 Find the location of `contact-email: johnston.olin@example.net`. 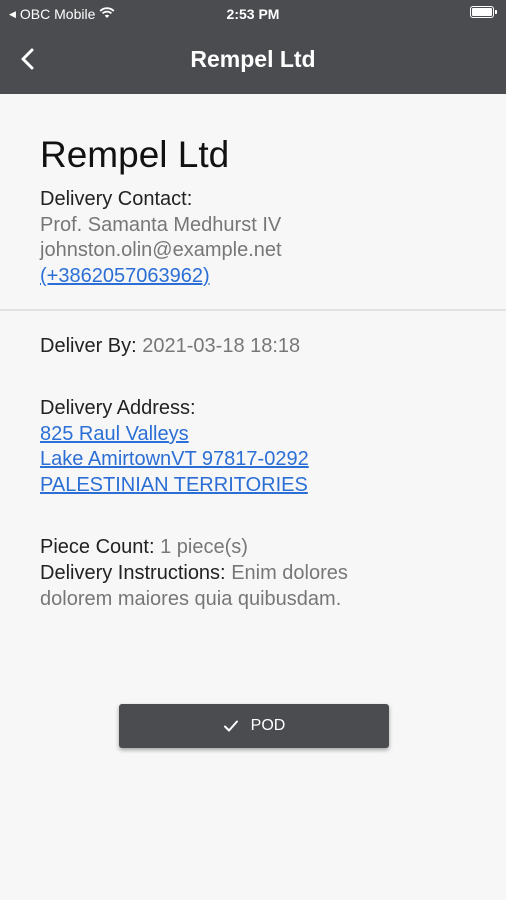

contact-email: johnston.olin@example.net is located at coordinates (161, 250).